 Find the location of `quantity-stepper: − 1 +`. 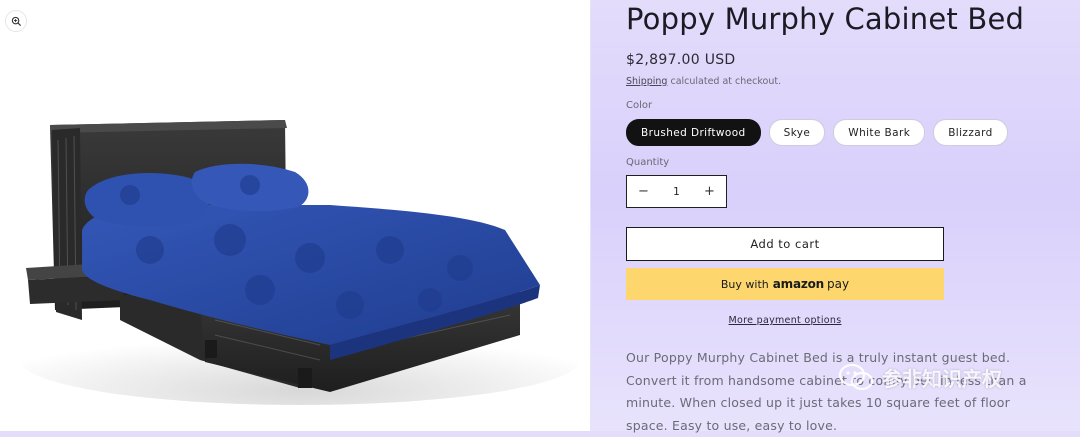

quantity-stepper: − 1 + is located at coordinates (676, 191).